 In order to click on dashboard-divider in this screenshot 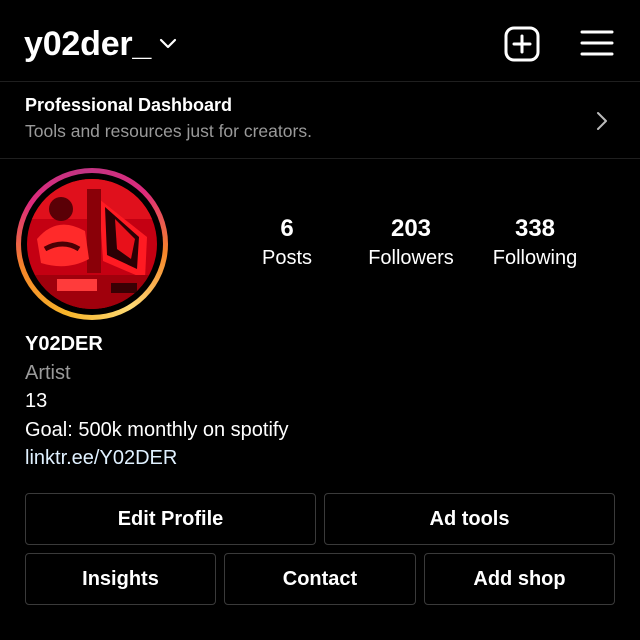, I will do `click(320, 158)`.